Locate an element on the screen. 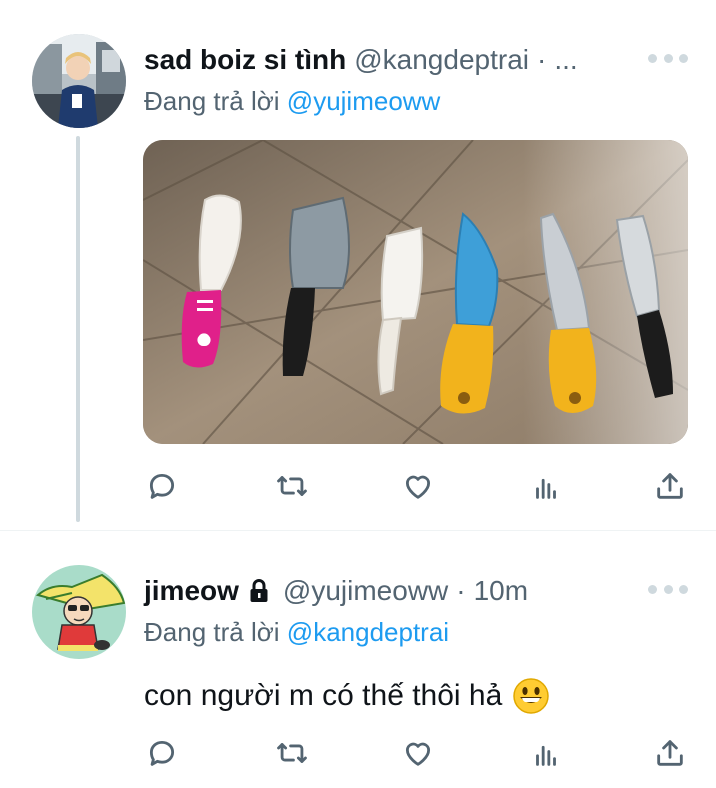 Image resolution: width=716 pixels, height=788 pixels. tweet-header: jimeow @yujimeoww · 10m is located at coordinates (336, 591).